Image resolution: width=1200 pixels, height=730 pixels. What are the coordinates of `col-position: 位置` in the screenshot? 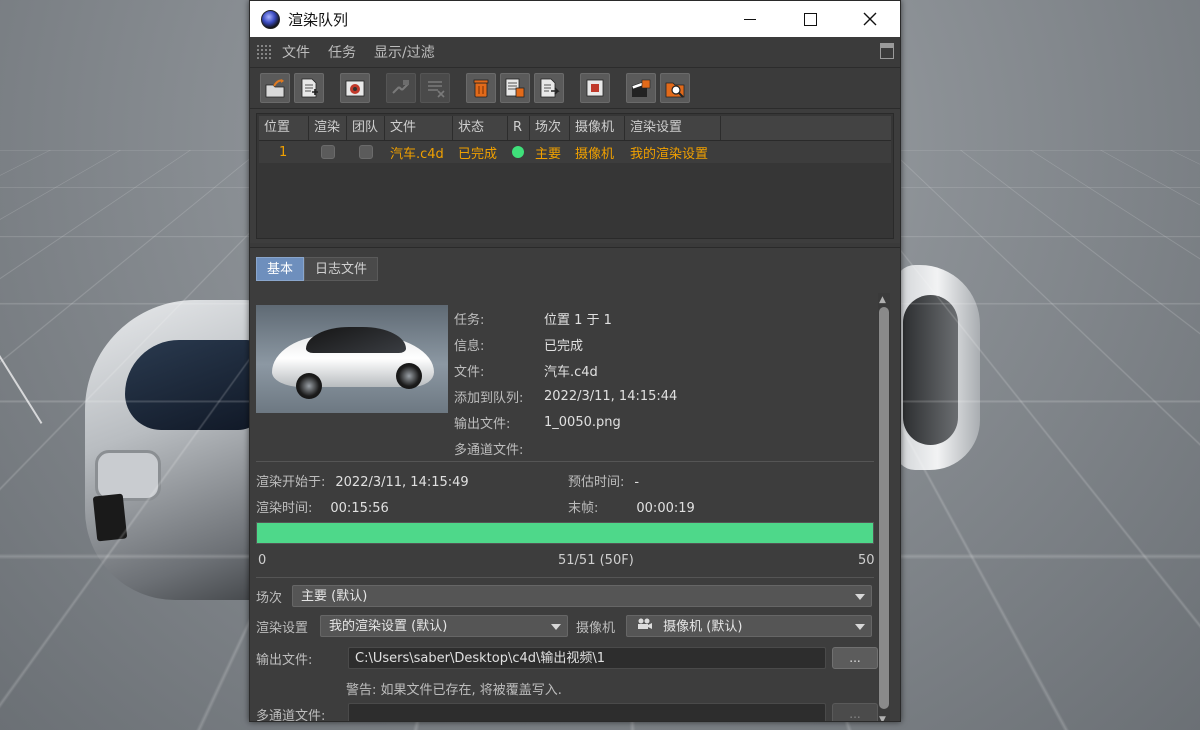 It's located at (284, 128).